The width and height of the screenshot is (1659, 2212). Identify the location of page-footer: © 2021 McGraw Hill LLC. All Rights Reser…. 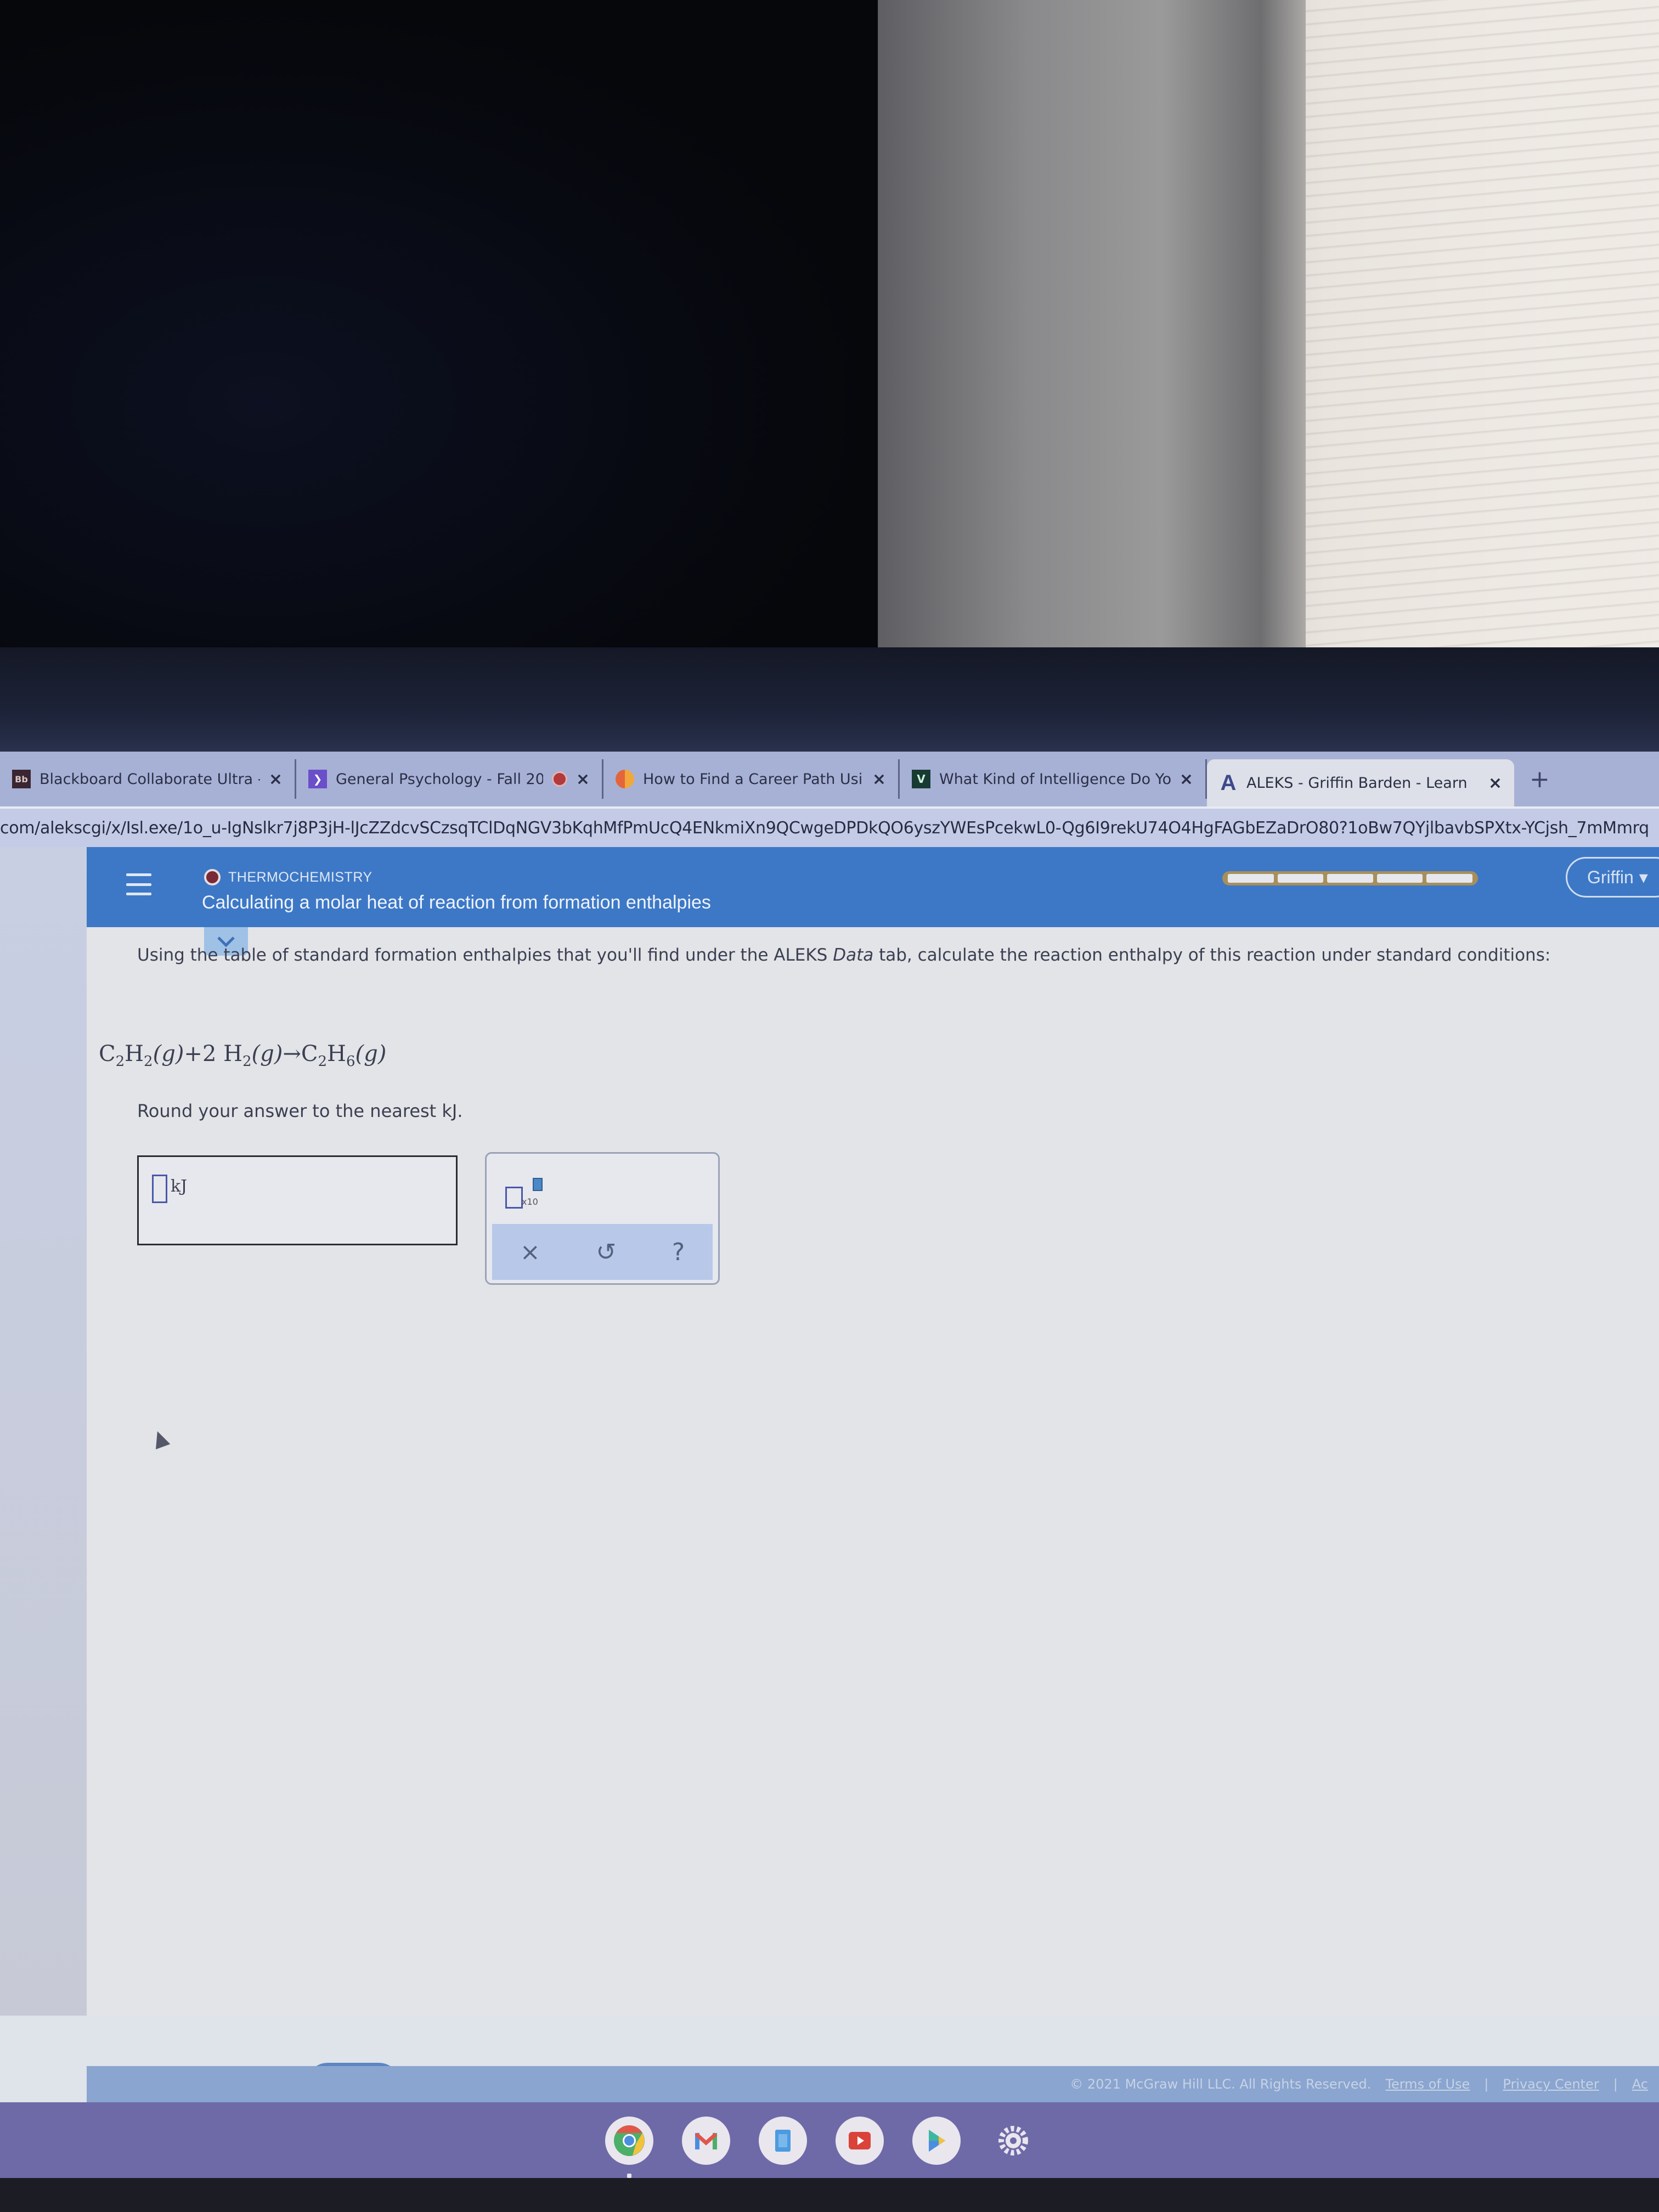
(873, 2084).